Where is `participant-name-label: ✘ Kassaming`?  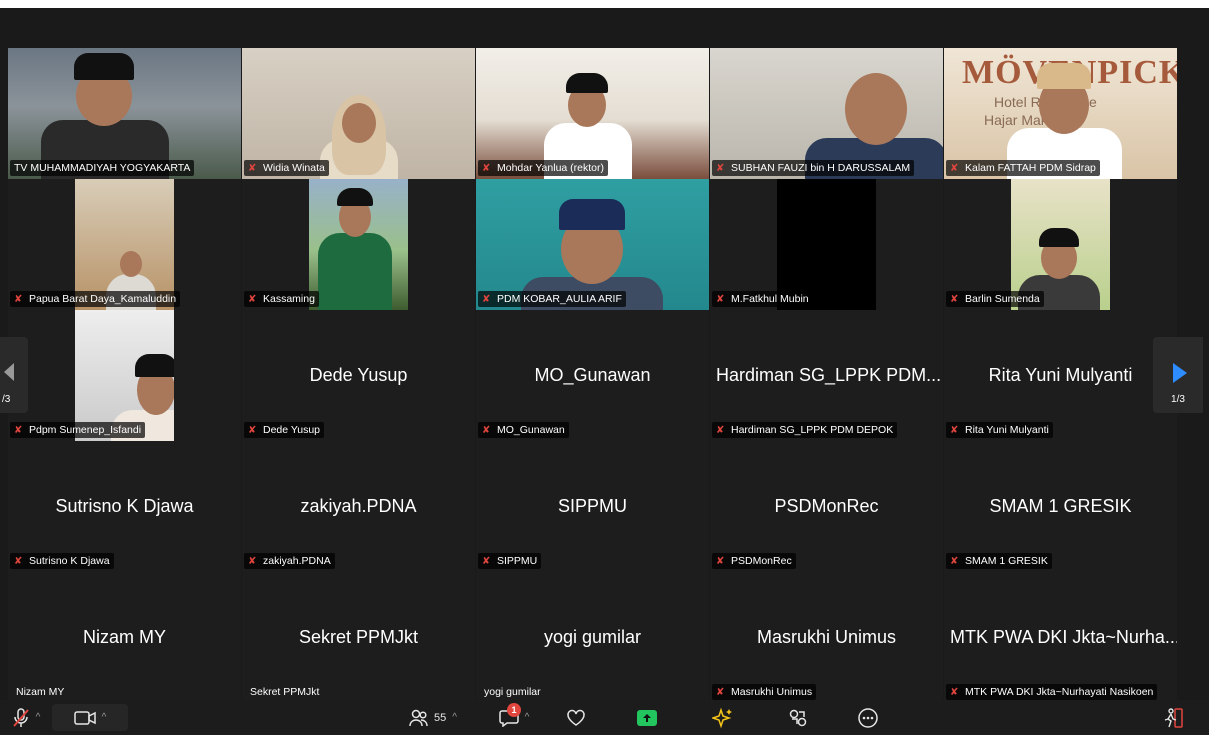
participant-name-label: ✘ Kassaming is located at coordinates (281, 299).